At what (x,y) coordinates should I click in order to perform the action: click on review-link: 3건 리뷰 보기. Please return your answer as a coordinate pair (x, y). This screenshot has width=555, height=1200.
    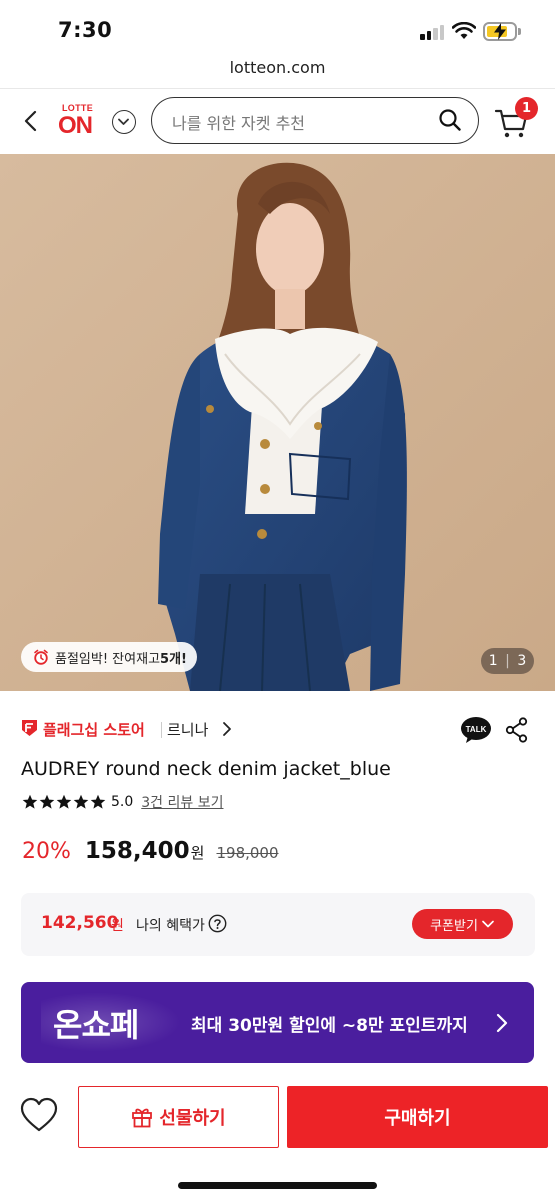
    Looking at the image, I should click on (182, 802).